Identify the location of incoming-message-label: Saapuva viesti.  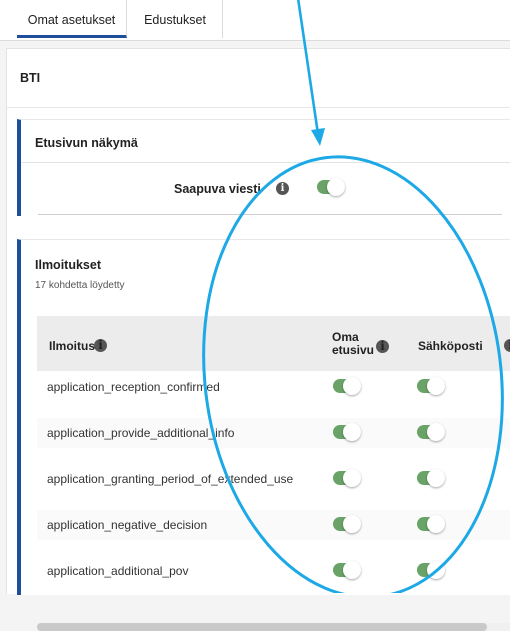
(217, 189).